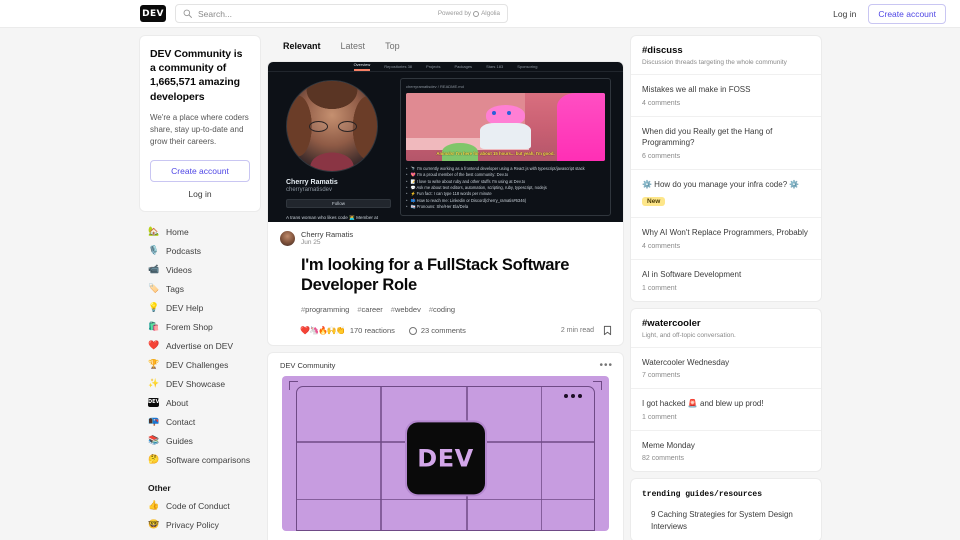  Describe the element at coordinates (573, 396) in the screenshot. I see `window-dots-icon` at that location.